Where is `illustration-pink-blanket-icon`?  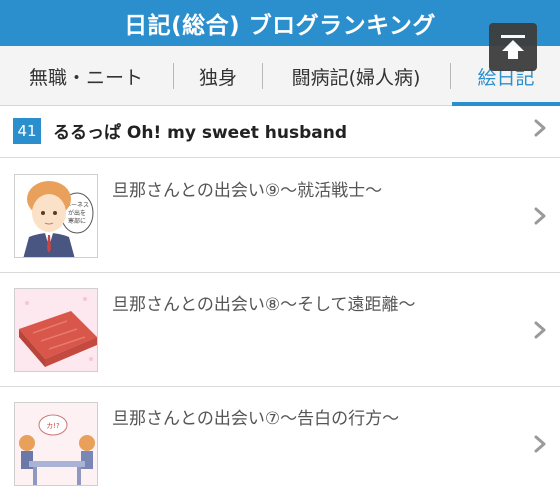
illustration-pink-blanket-icon is located at coordinates (56, 330).